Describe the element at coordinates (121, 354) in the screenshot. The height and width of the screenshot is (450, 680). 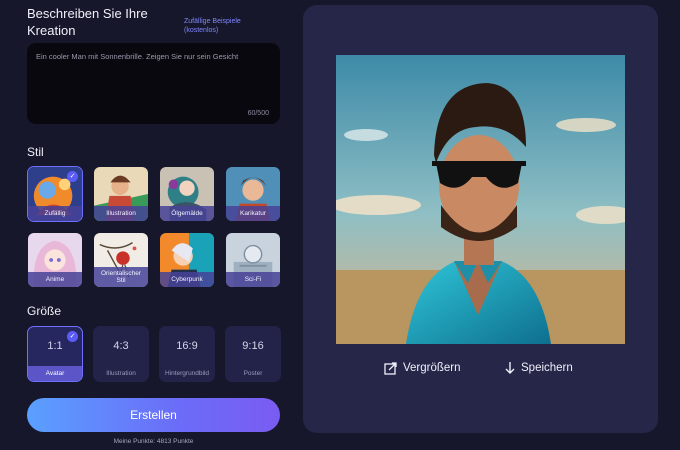
I see `size-card-4-3: 4:3 Illustration` at that location.